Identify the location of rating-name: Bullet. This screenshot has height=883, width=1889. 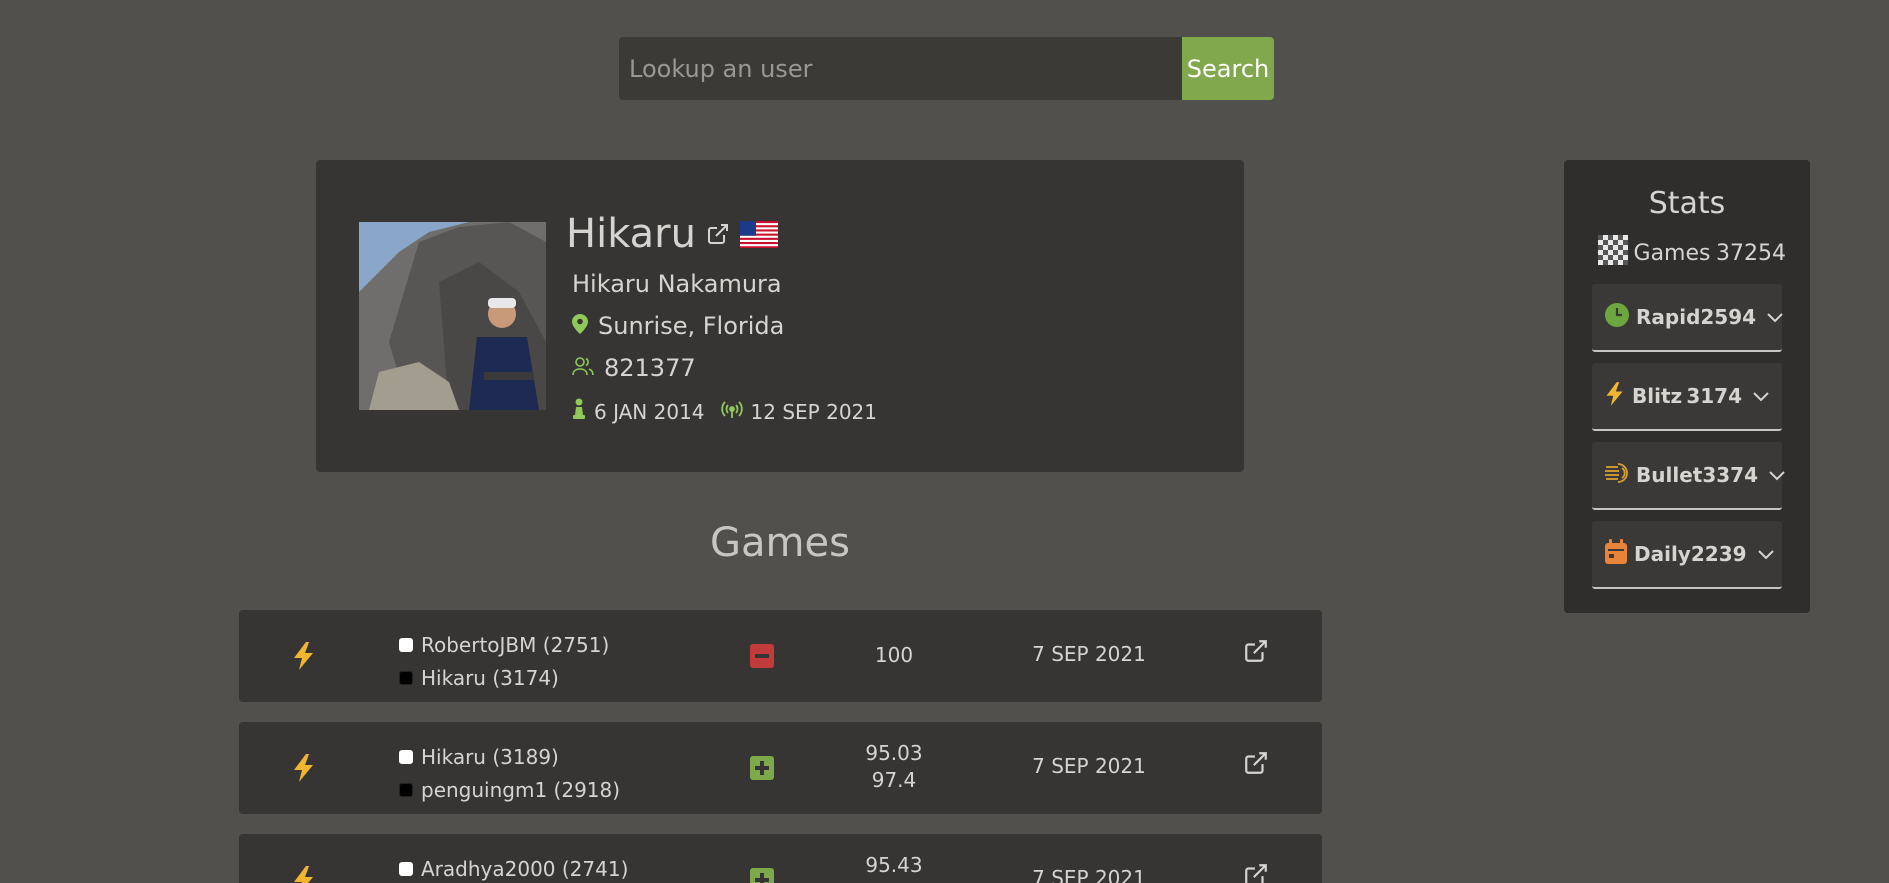
(1669, 475).